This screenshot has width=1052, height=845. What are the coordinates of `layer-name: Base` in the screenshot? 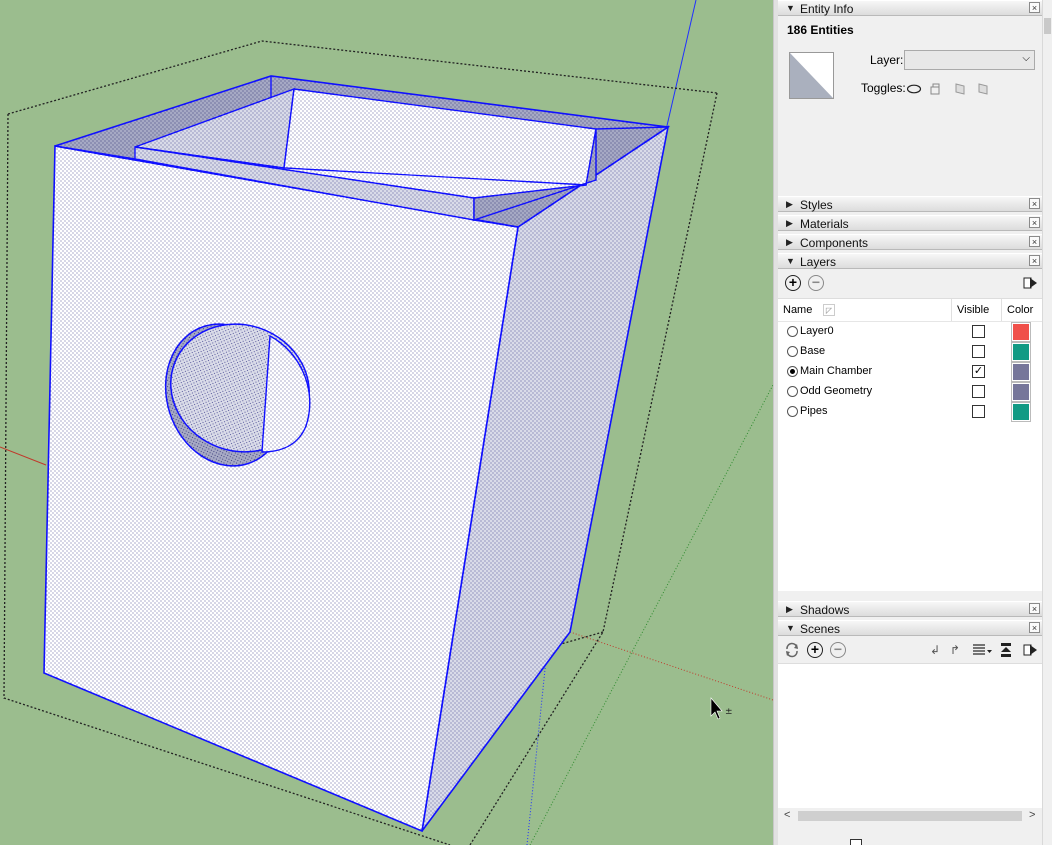 It's located at (812, 351).